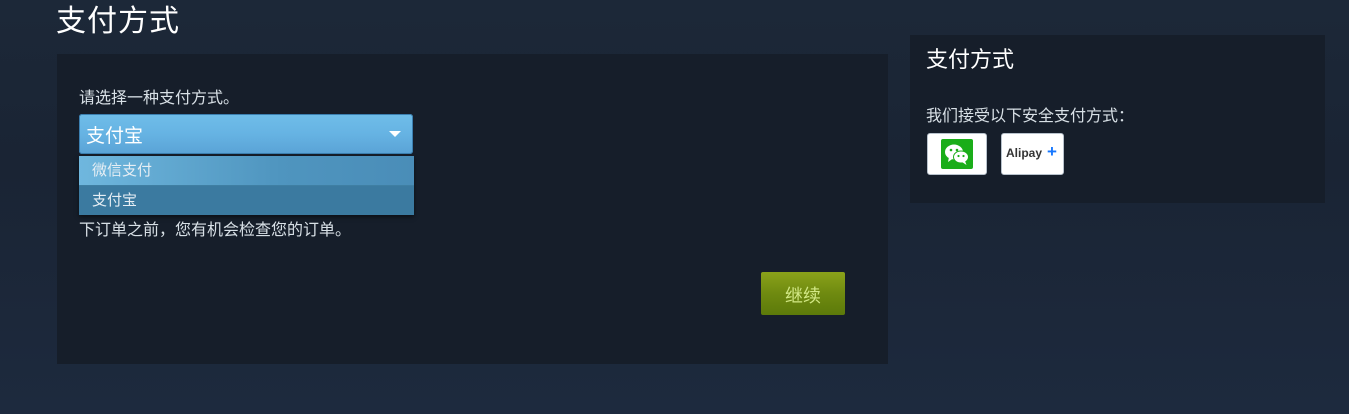 This screenshot has width=1349, height=414. Describe the element at coordinates (970, 60) in the screenshot. I see `sidebar-title: 支付方式` at that location.